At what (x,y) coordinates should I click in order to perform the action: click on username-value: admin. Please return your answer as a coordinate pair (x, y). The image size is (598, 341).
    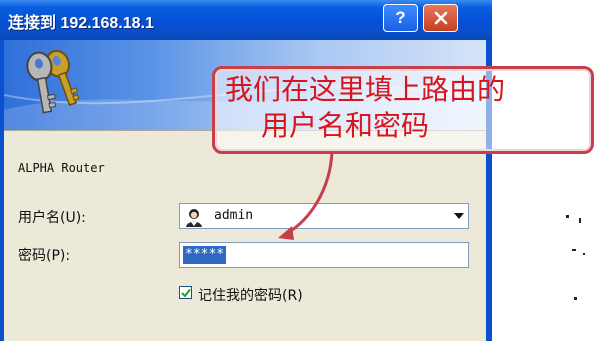
    Looking at the image, I should click on (234, 215).